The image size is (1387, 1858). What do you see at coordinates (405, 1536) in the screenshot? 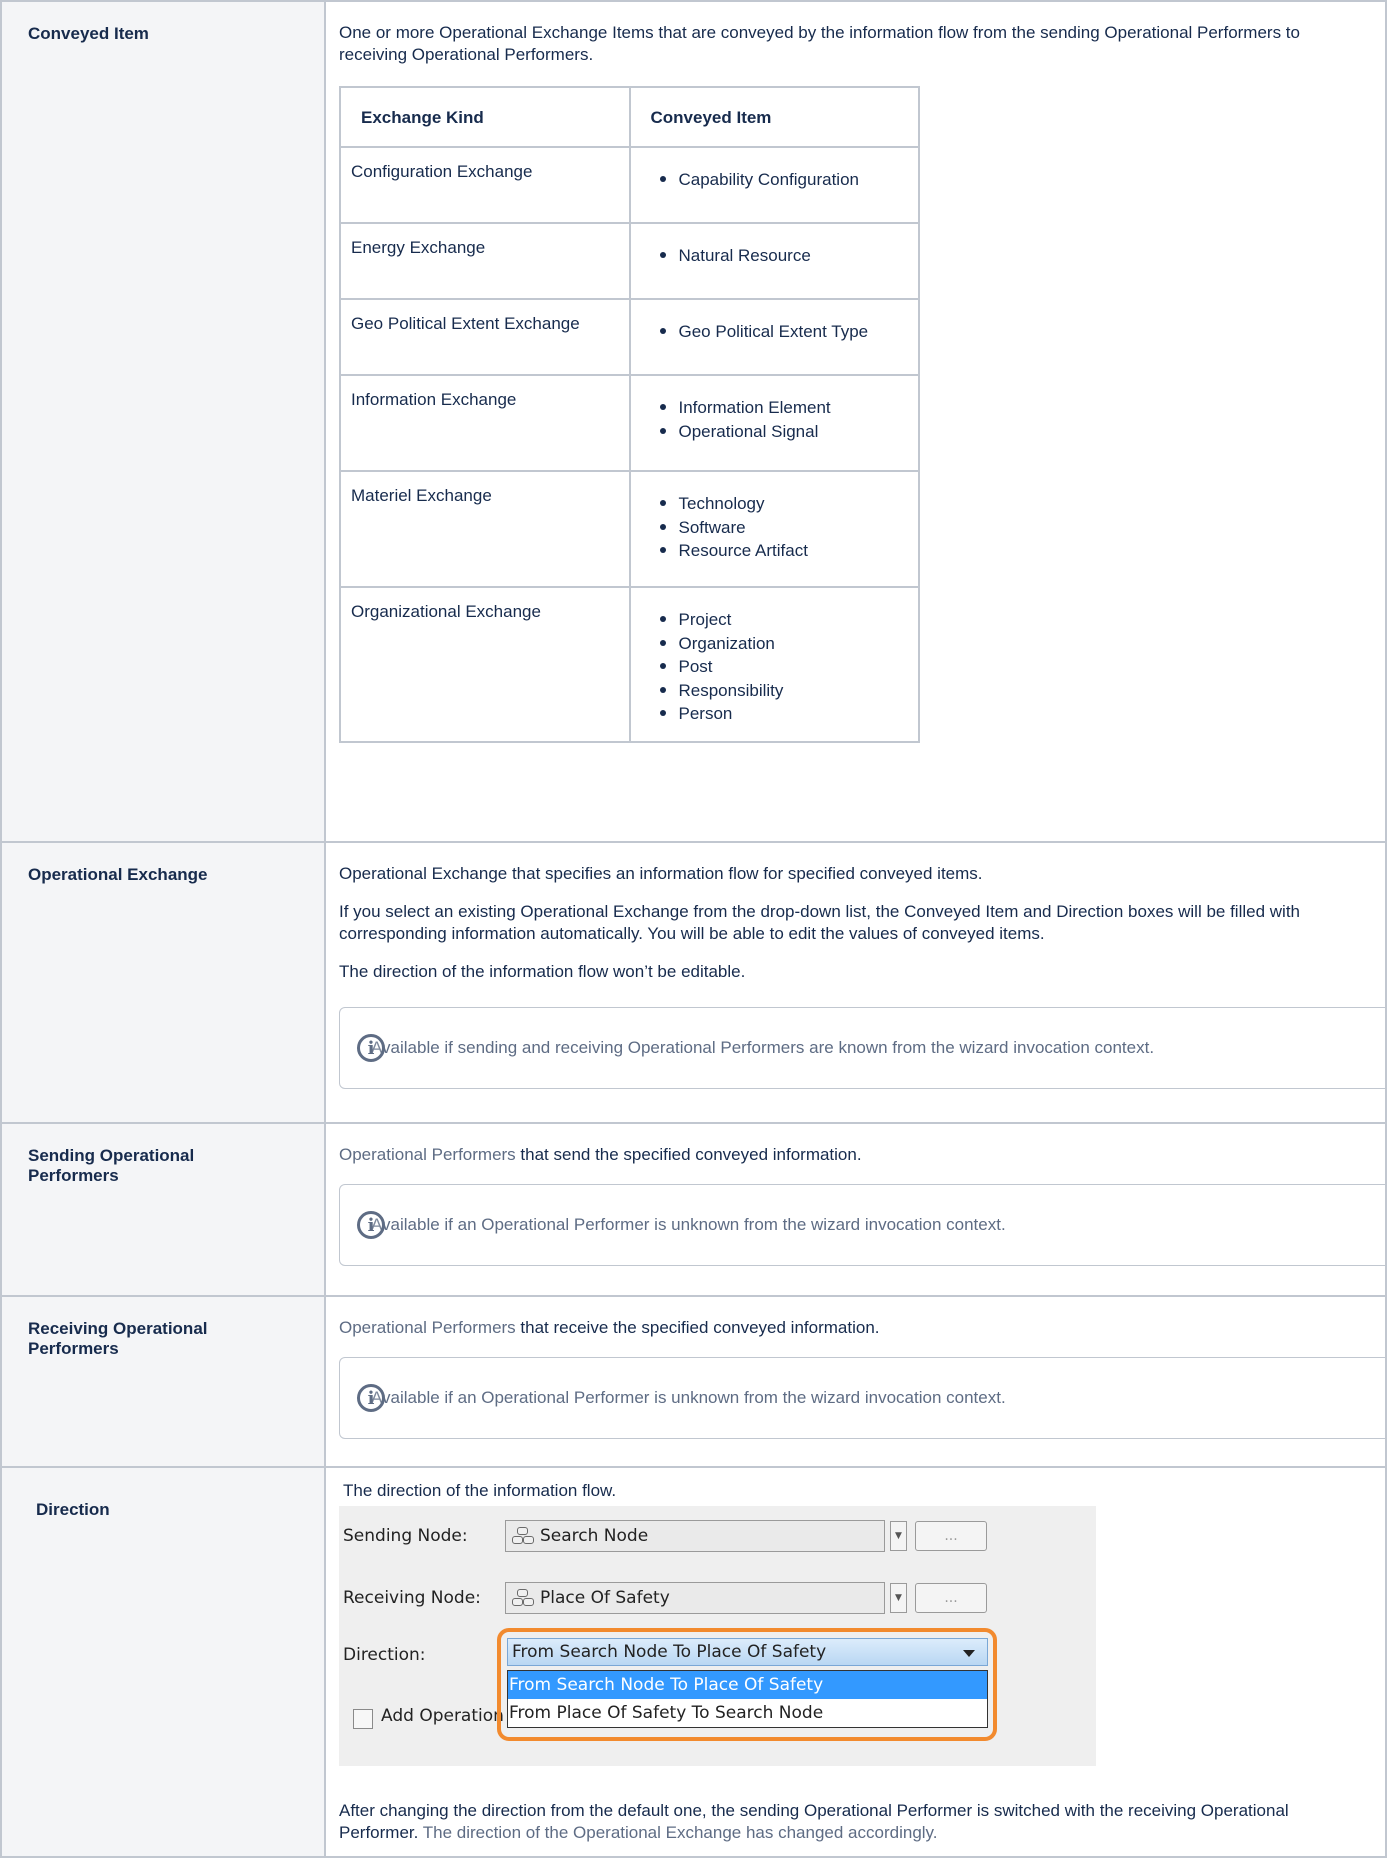
I see `sending-node-label: Sending Node:` at bounding box center [405, 1536].